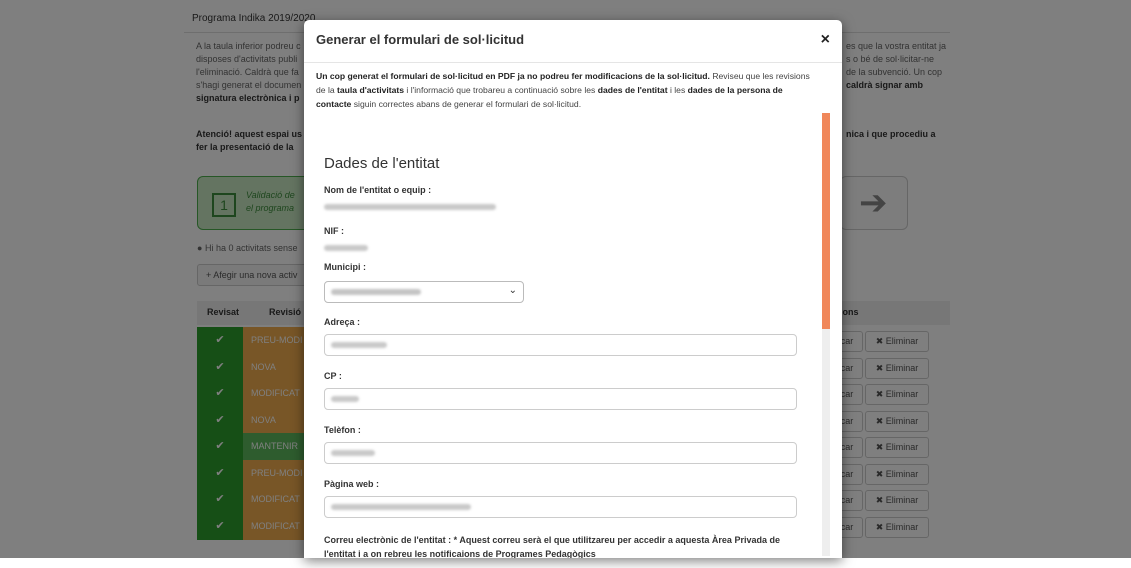 The width and height of the screenshot is (1131, 568). What do you see at coordinates (345, 399) in the screenshot?
I see `cp-value-redacted` at bounding box center [345, 399].